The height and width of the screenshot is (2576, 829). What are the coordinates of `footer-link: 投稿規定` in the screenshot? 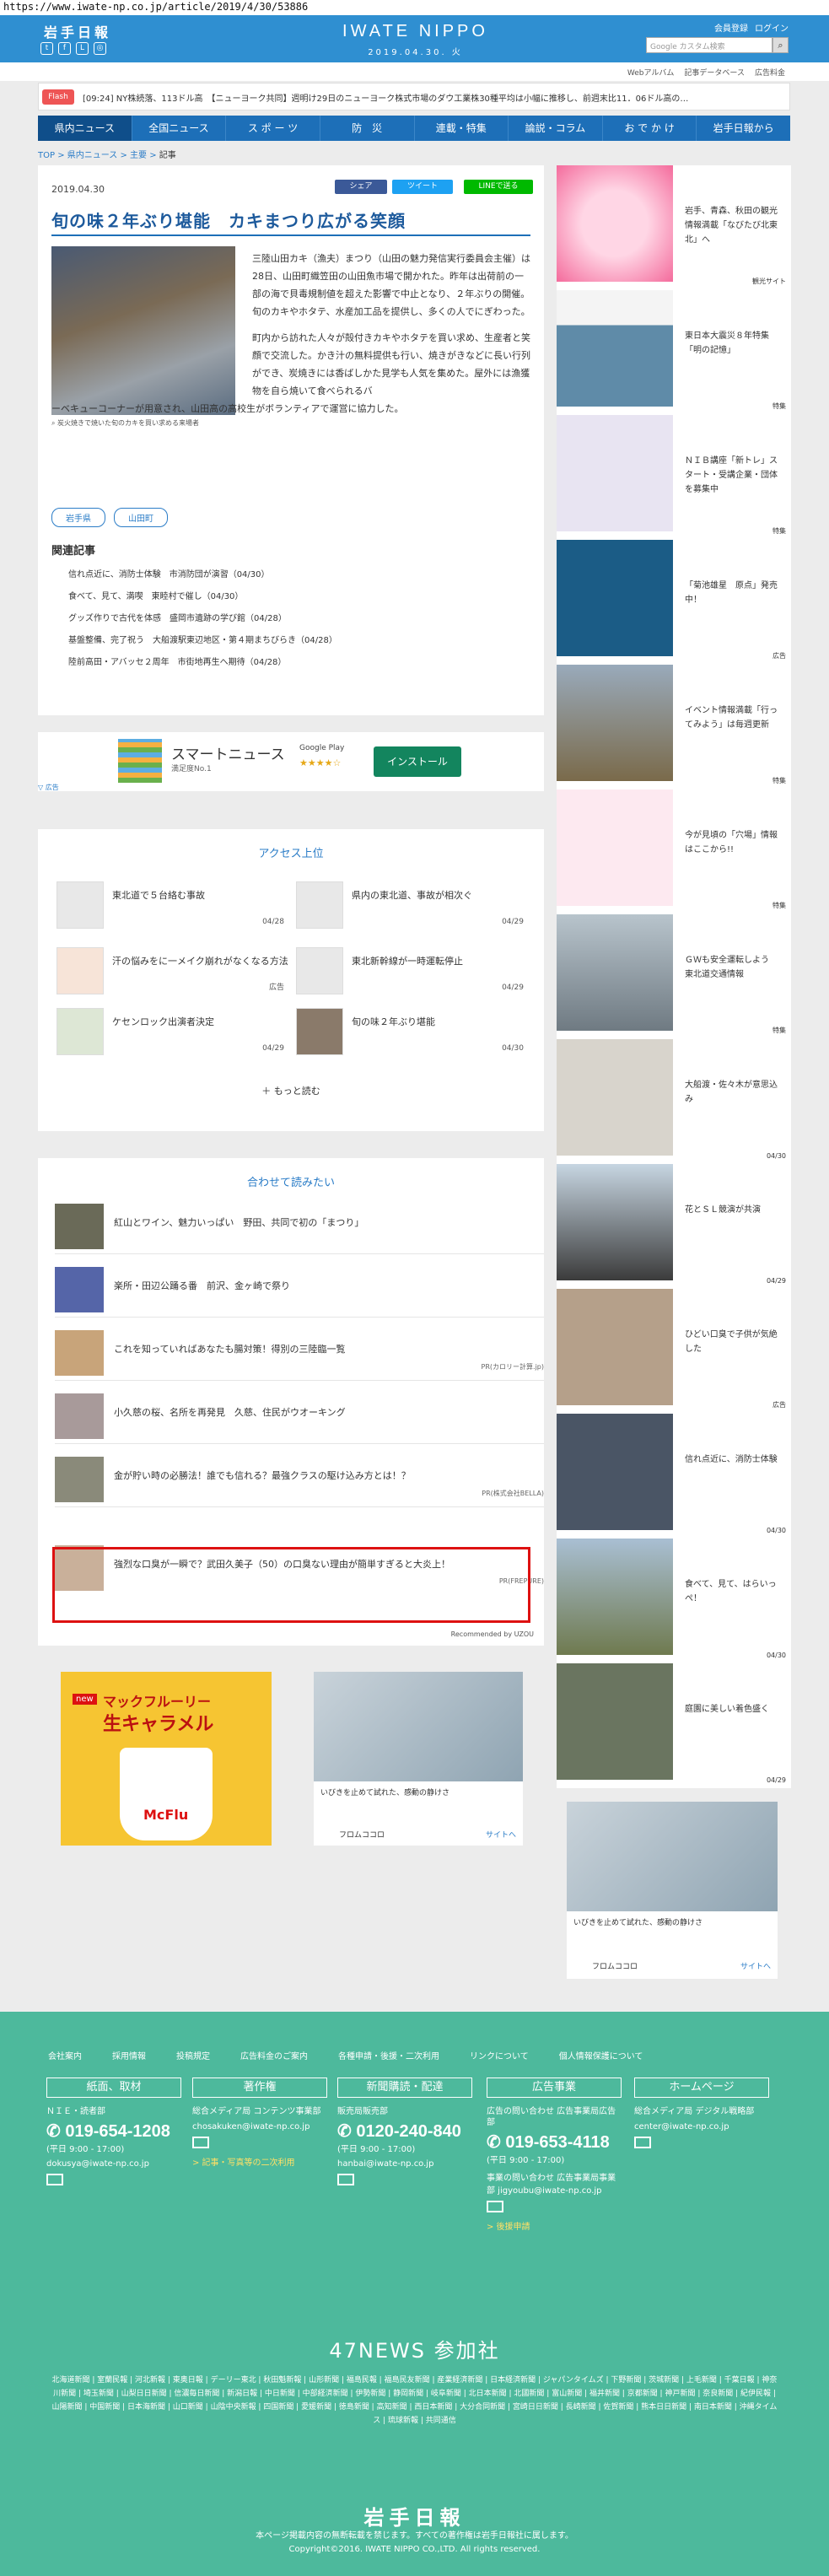 It's located at (193, 2055).